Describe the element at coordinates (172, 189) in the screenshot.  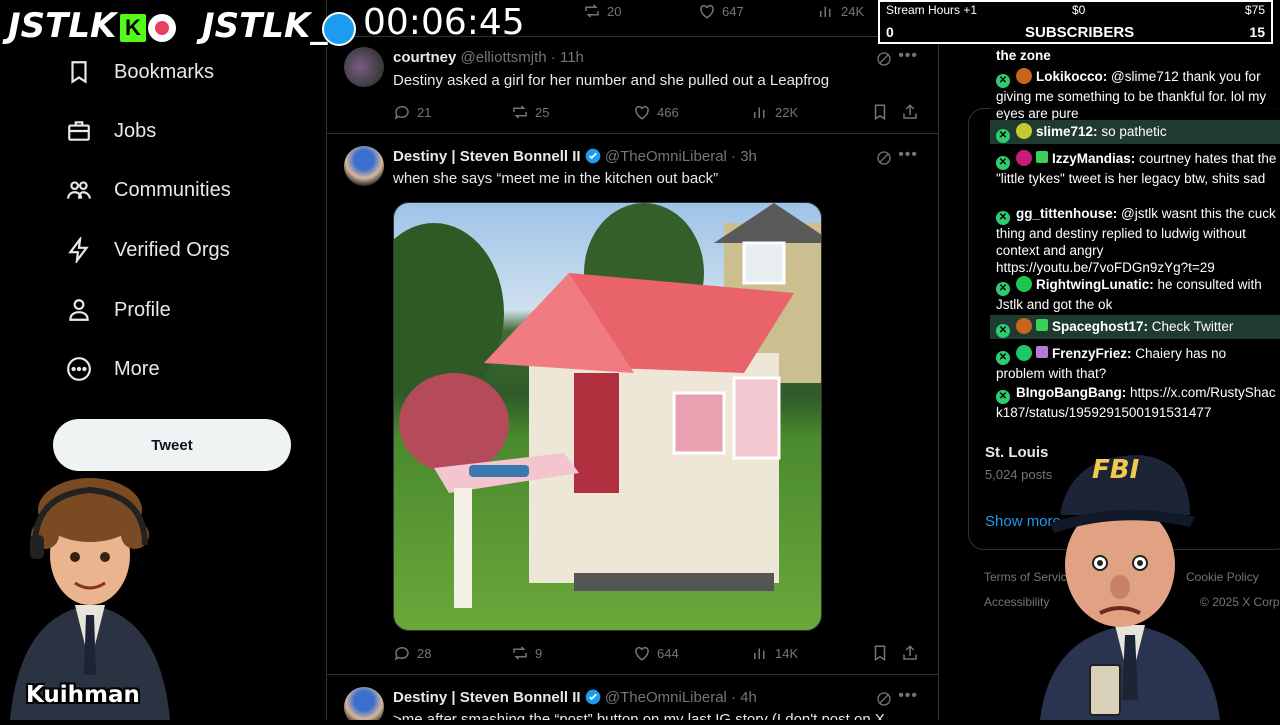
I see `nav-label: Communities` at that location.